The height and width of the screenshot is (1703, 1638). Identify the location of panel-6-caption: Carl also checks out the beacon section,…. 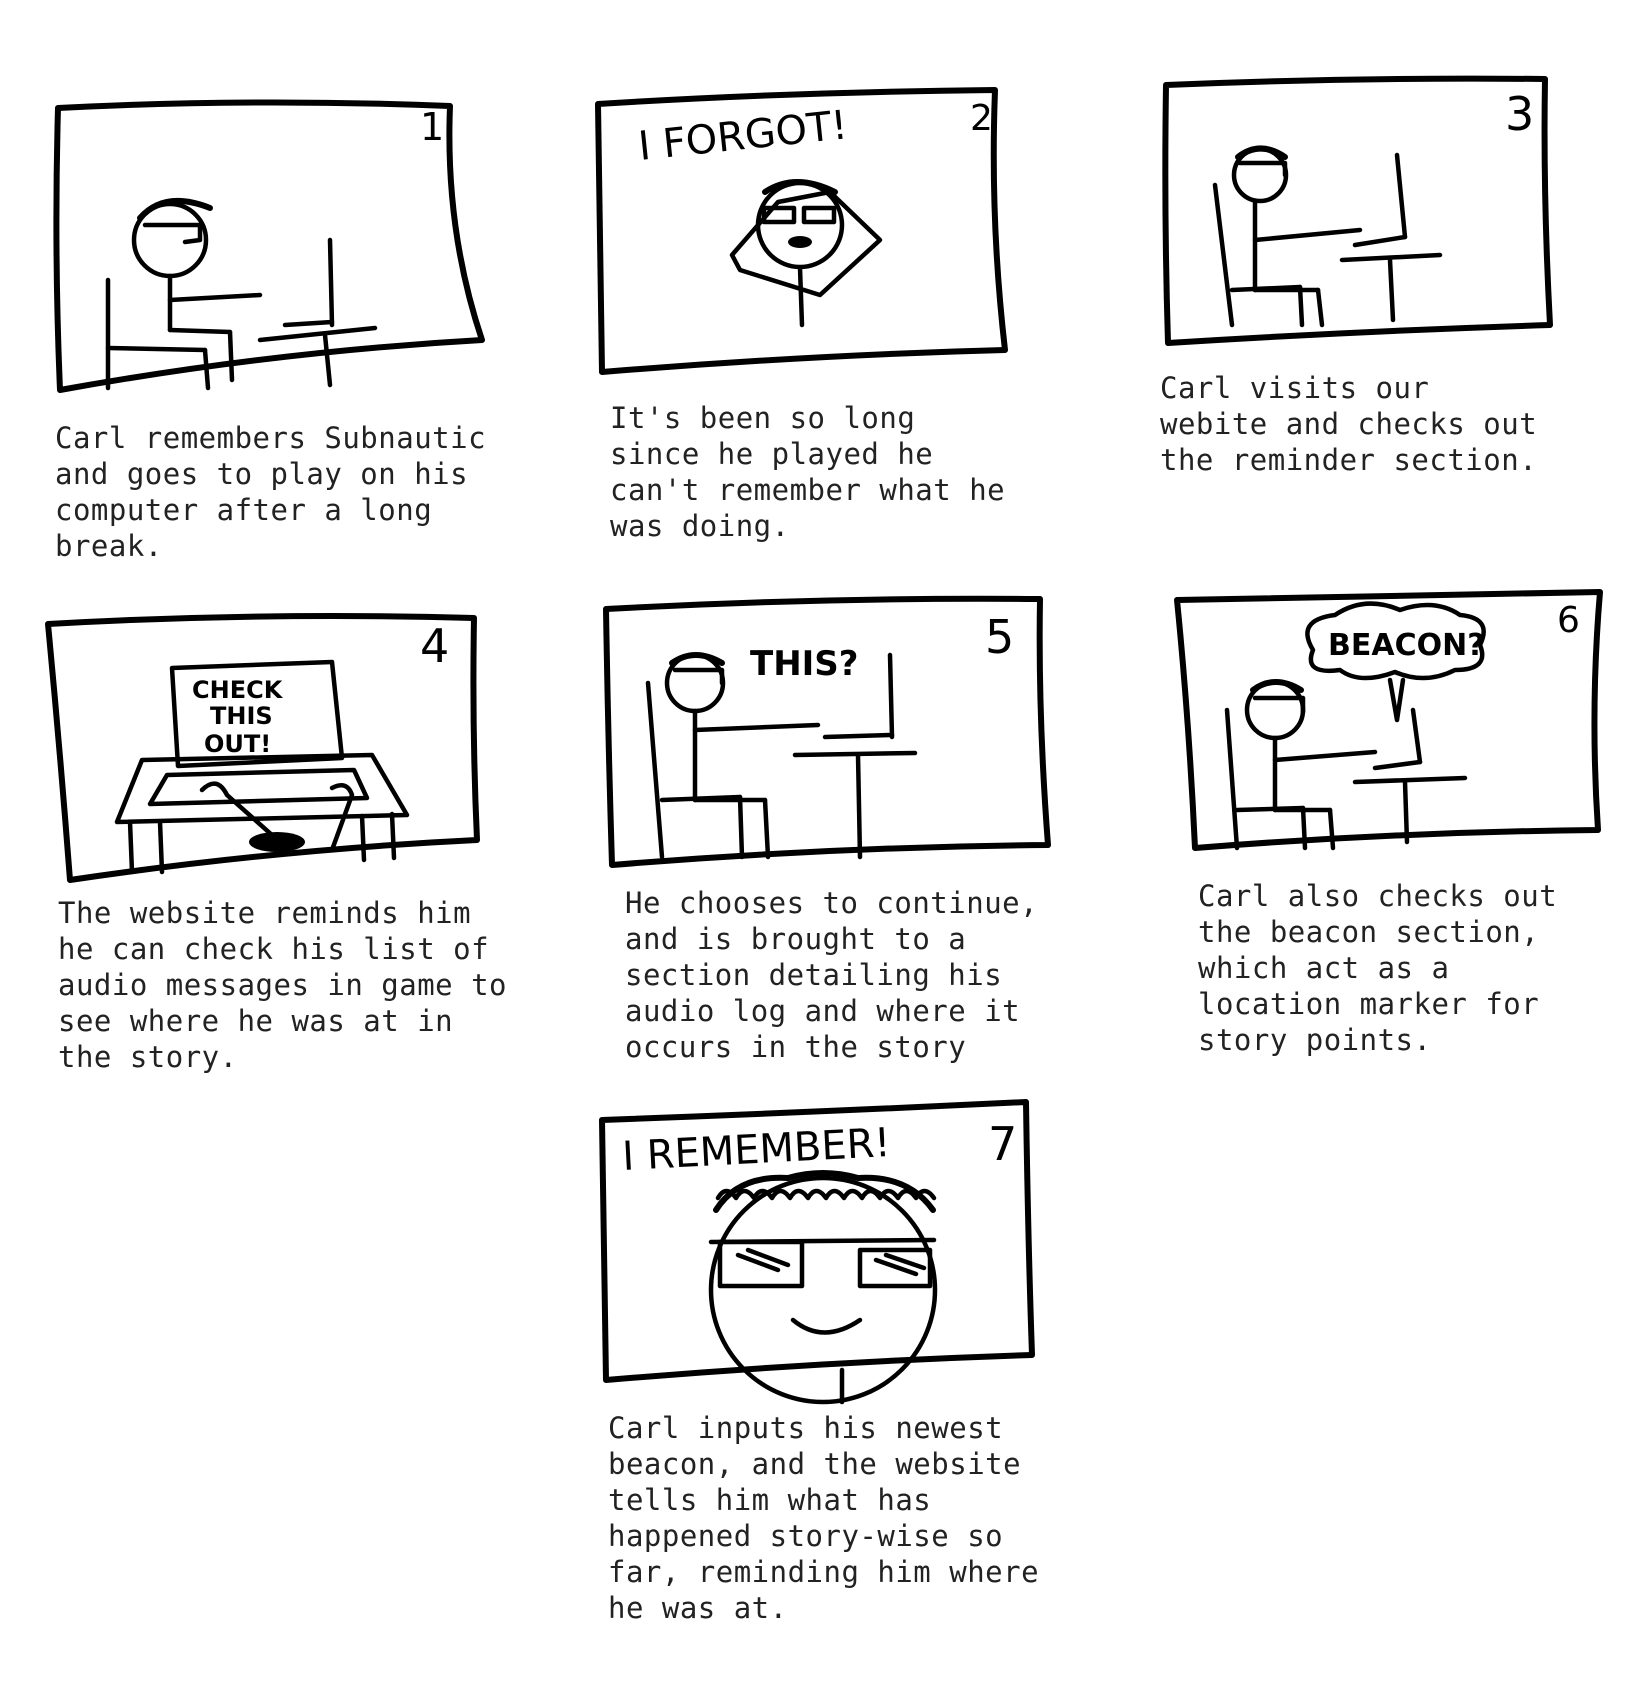
(1378, 968).